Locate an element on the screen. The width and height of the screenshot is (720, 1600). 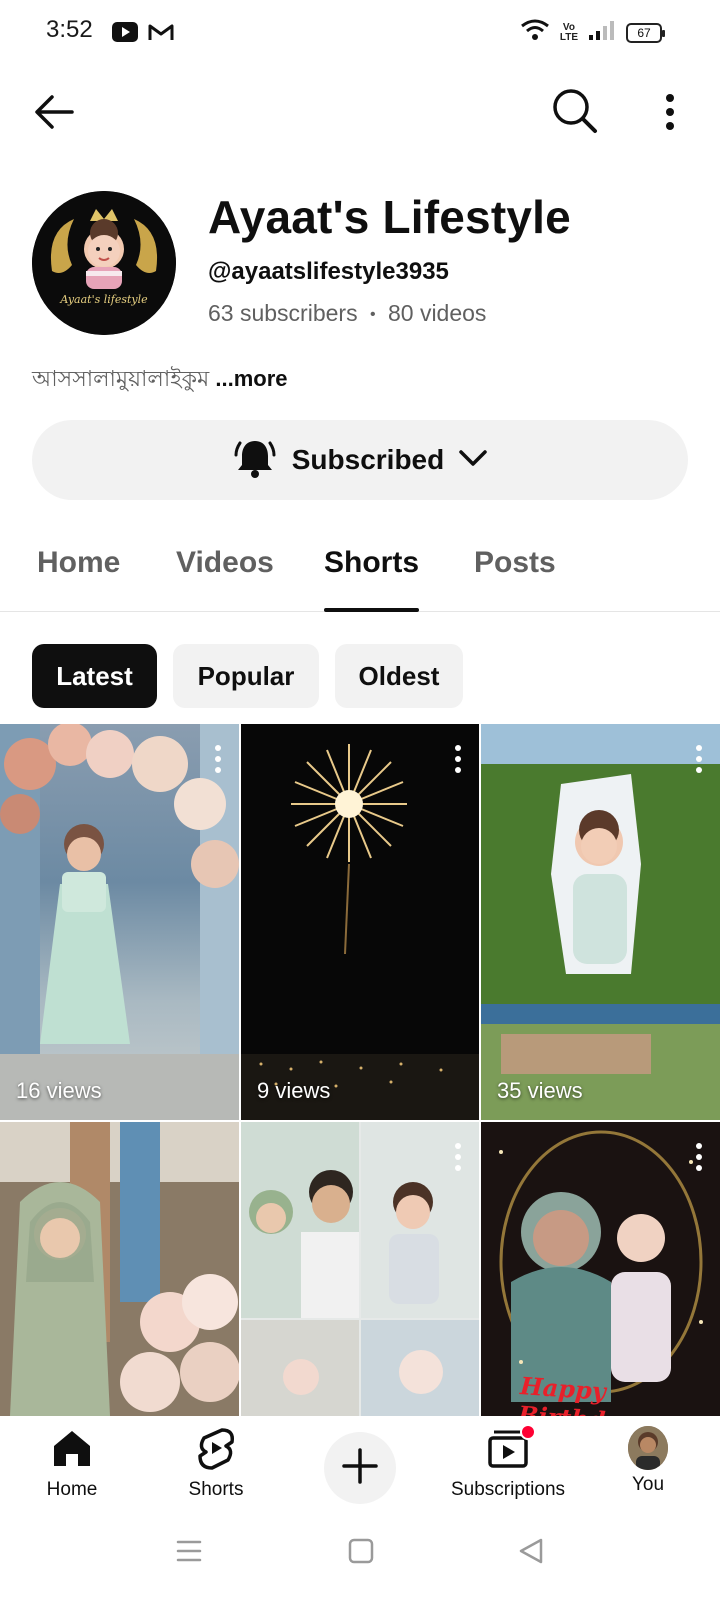
chip-popular: Popular is located at coordinates (246, 676).